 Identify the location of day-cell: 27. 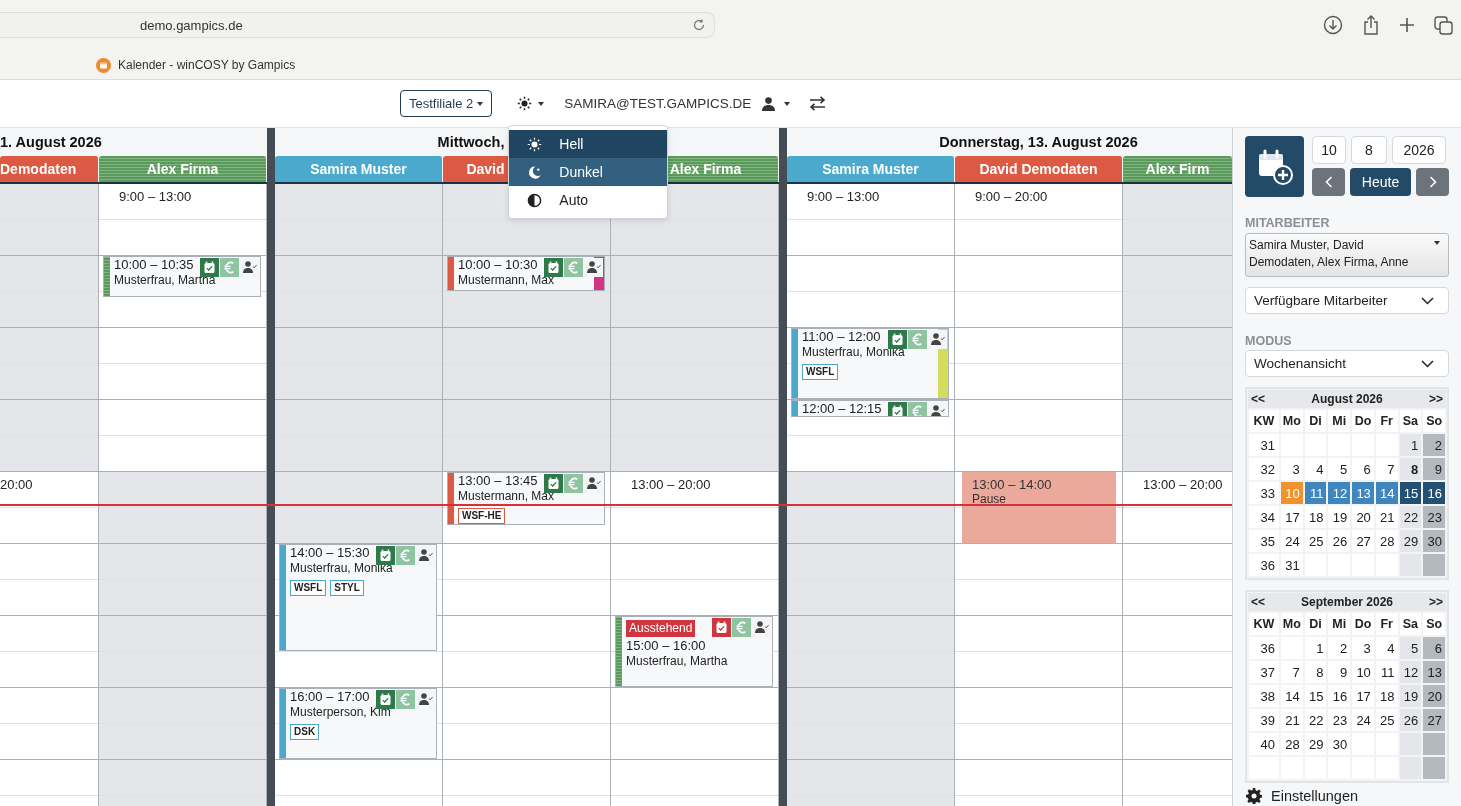
(1434, 720).